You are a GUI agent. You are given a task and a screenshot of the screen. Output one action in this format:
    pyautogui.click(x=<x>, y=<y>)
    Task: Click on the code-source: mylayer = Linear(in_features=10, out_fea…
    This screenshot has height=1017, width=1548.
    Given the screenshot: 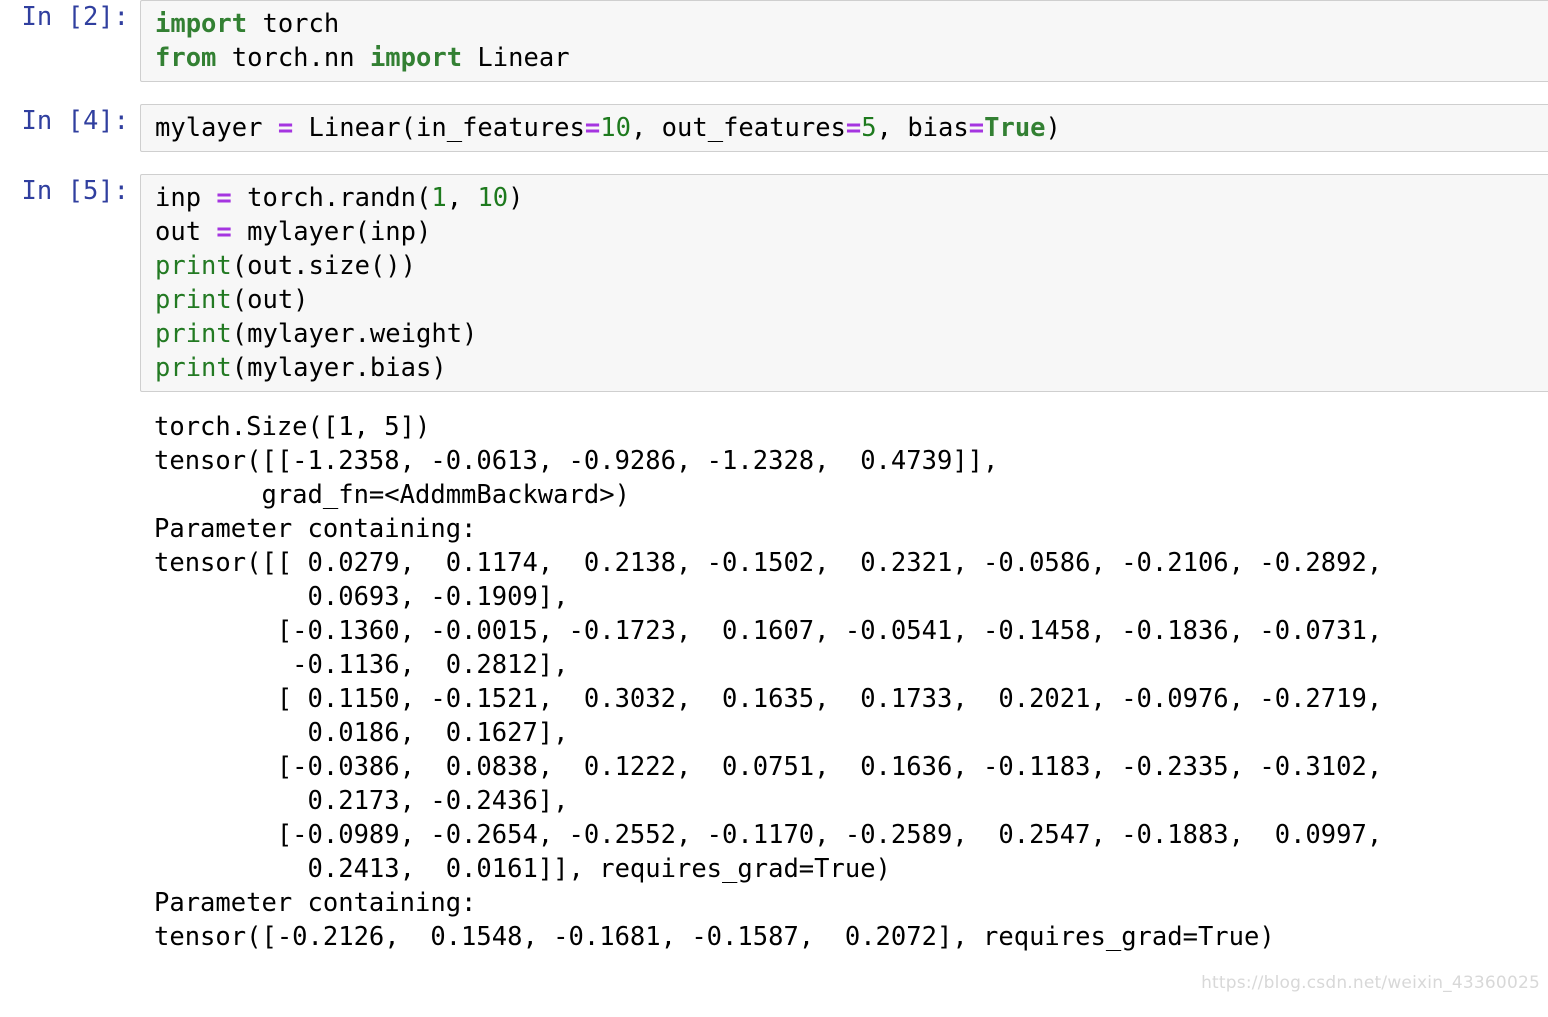 What is the action you would take?
    pyautogui.click(x=851, y=128)
    